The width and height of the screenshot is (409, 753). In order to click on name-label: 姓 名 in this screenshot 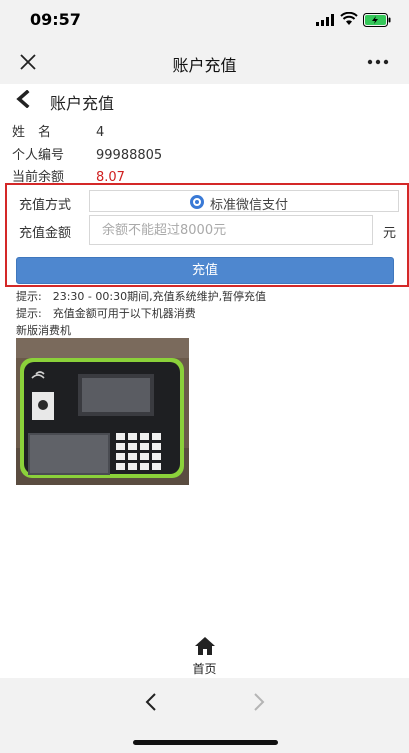, I will do `click(32, 132)`.